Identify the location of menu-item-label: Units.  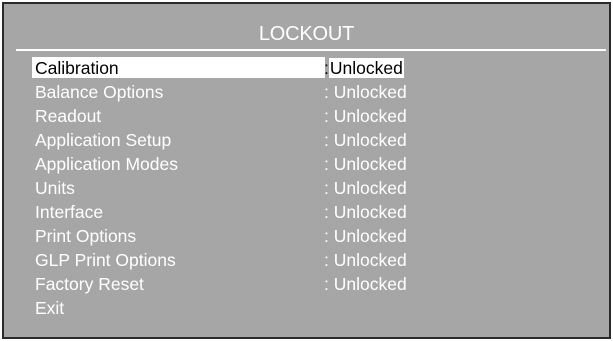
(55, 188).